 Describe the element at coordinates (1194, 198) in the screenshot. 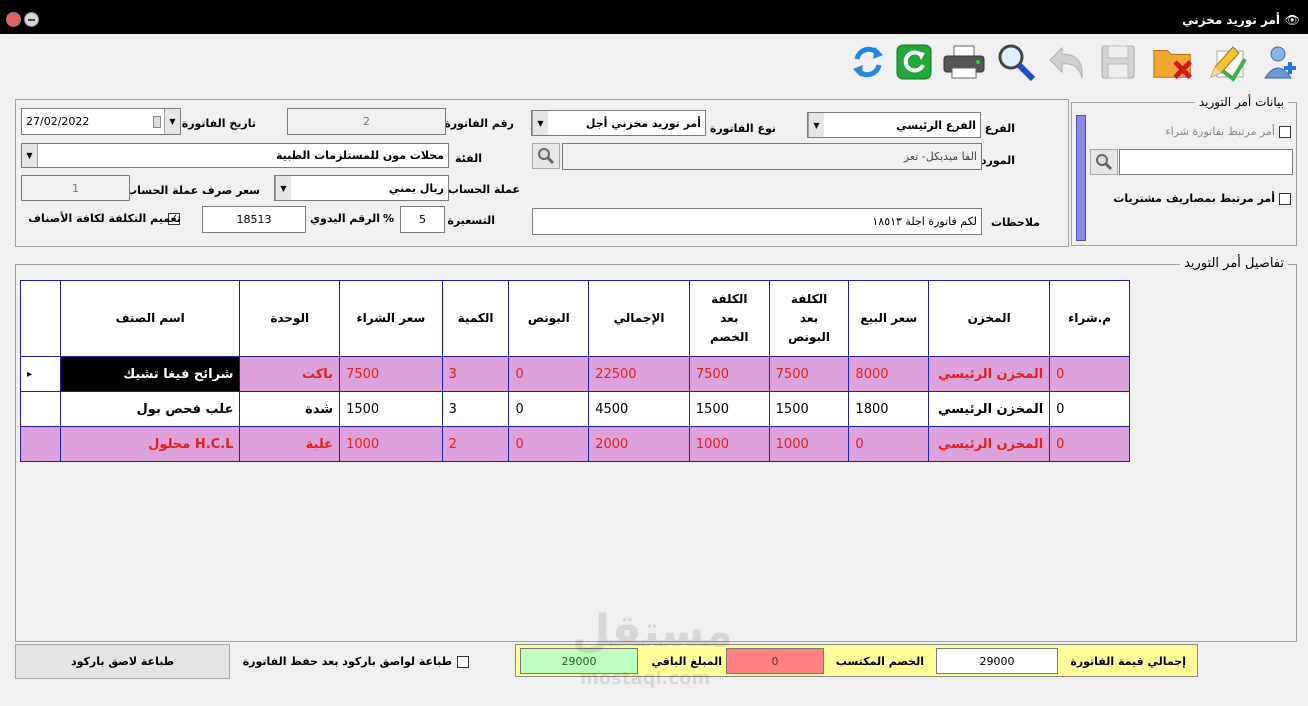

I see `linked-purchase-expenses-label: أمر مرتبط بمصاريف مشتريات` at that location.